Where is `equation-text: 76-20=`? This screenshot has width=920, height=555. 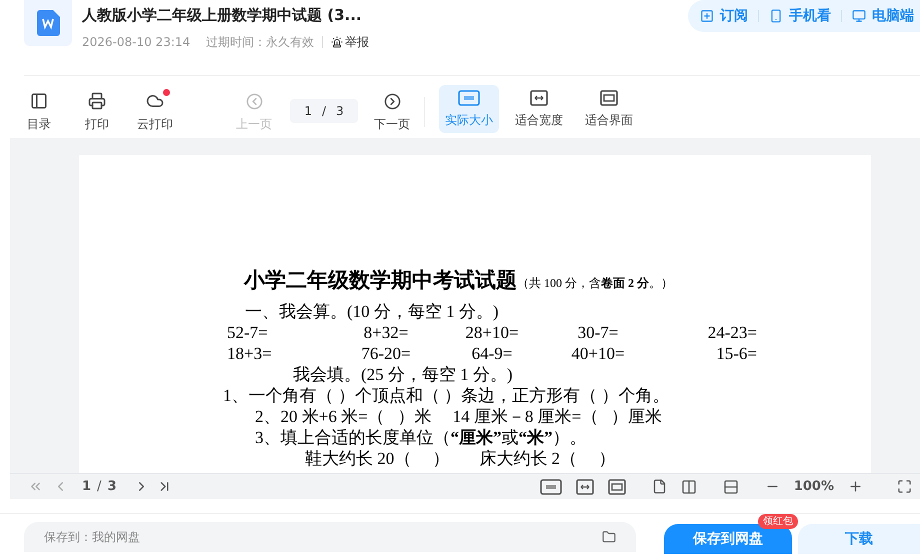 equation-text: 76-20= is located at coordinates (386, 353).